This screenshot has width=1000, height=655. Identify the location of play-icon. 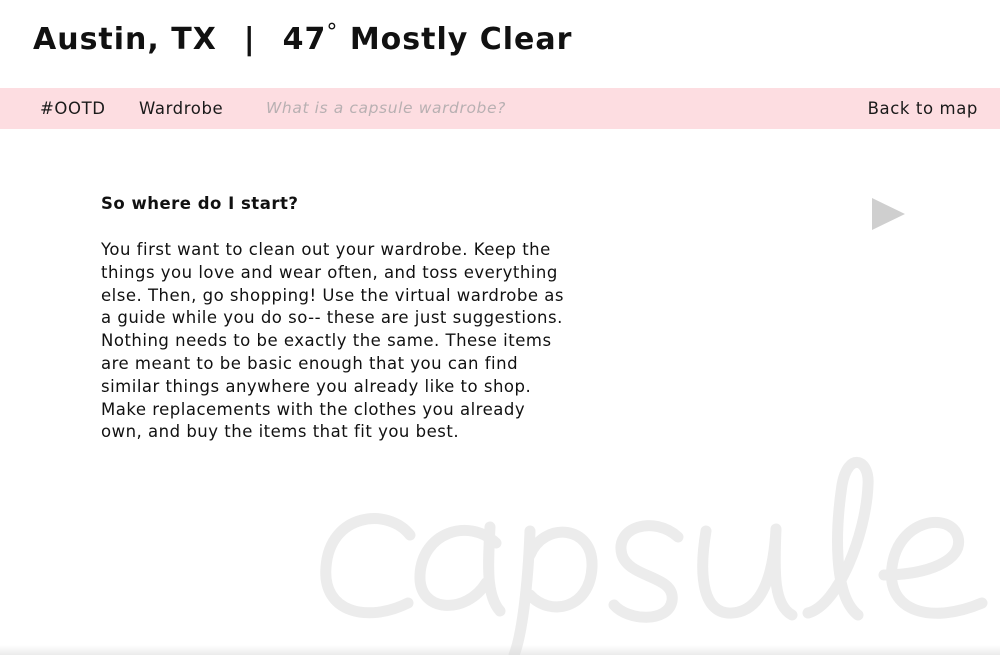
(888, 214).